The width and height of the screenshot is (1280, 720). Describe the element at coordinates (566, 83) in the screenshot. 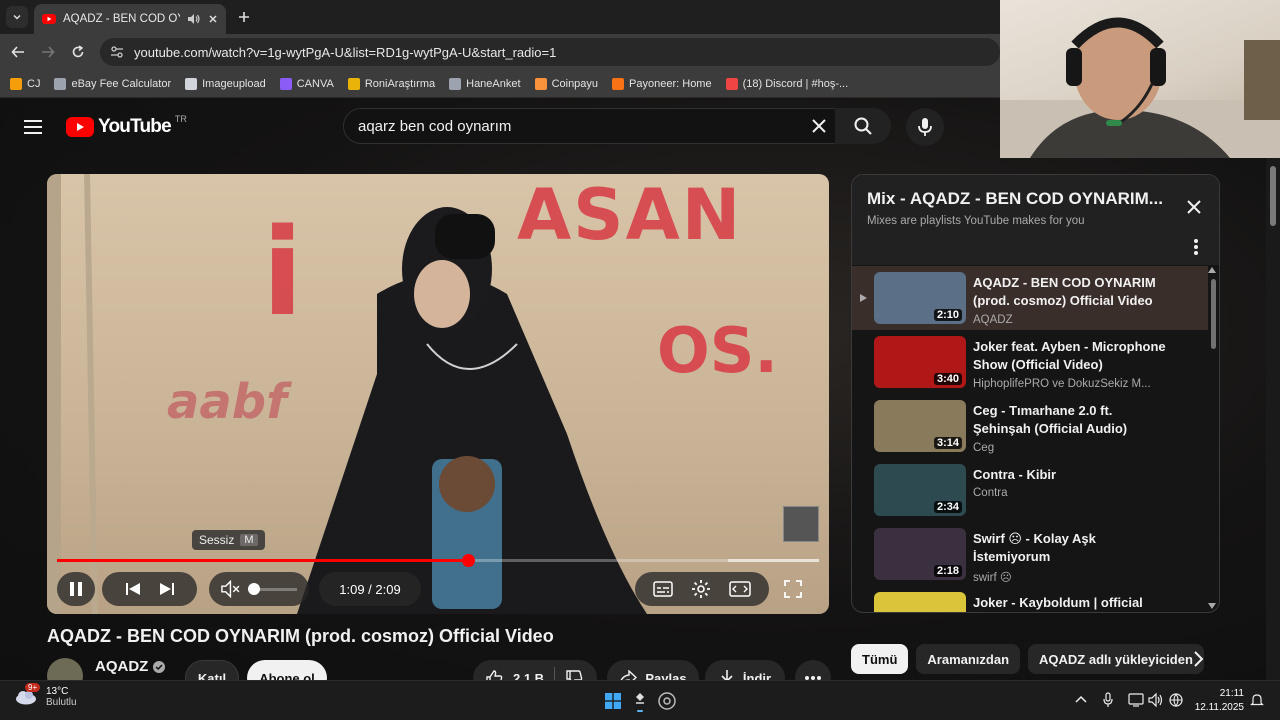

I see `bookmark-item: Coinpayu` at that location.